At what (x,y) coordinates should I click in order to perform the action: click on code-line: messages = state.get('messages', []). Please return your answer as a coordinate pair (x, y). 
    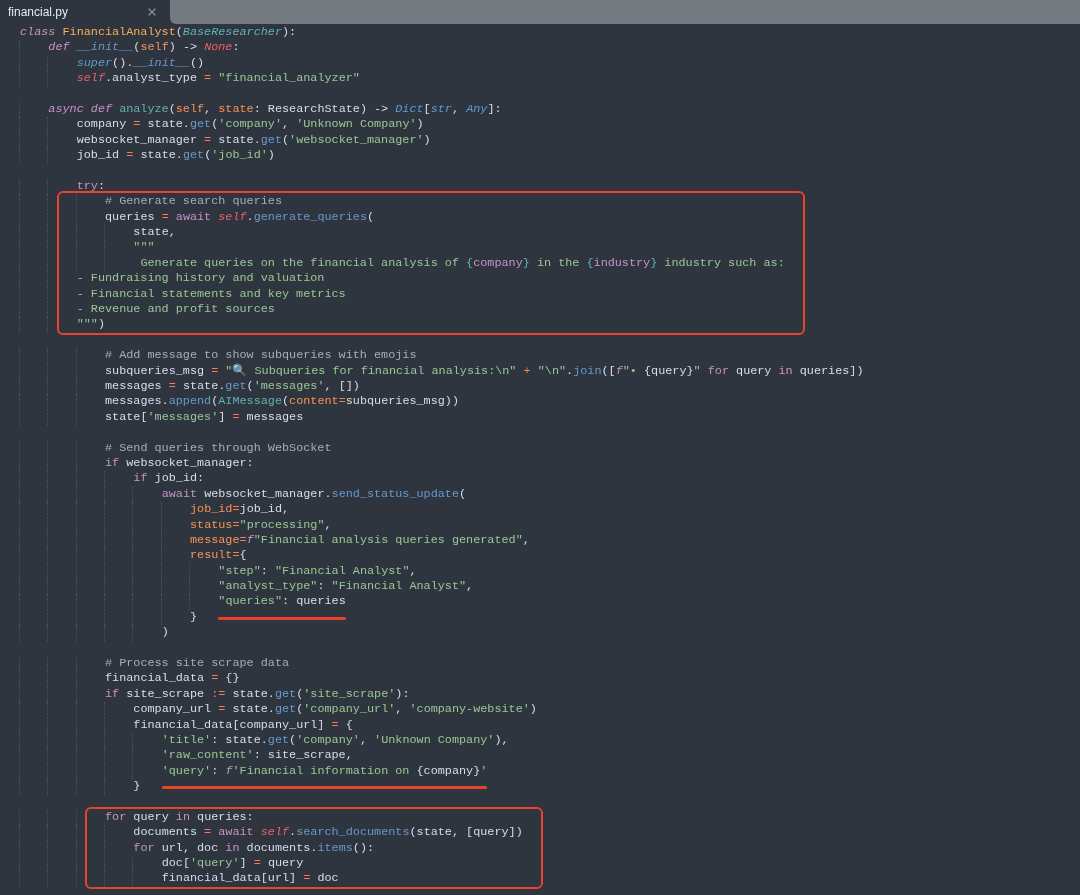
    Looking at the image, I should click on (190, 387).